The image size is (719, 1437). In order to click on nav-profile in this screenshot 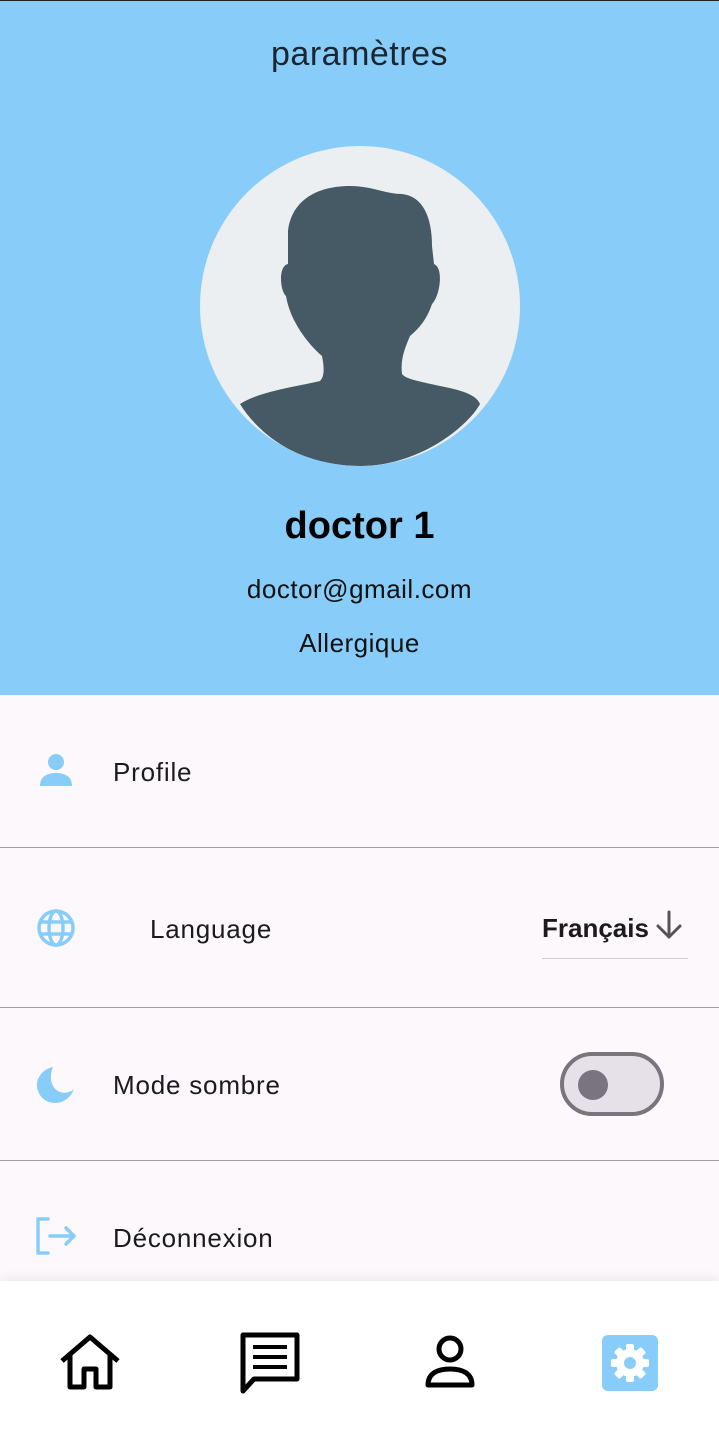, I will do `click(450, 1363)`.